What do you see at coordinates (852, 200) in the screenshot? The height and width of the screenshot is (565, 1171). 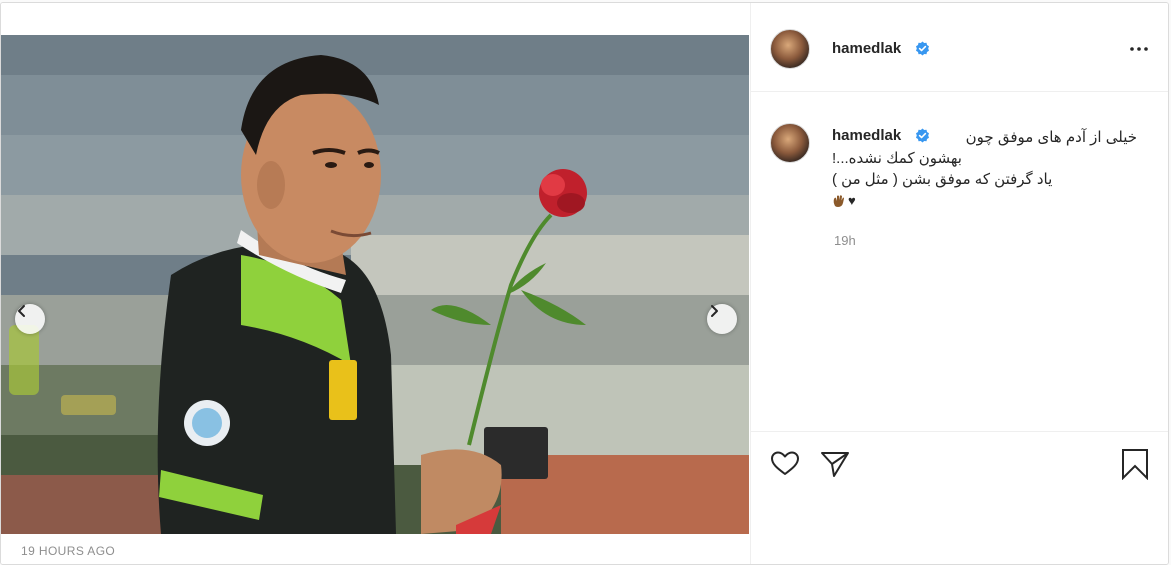 I see `black-heart-icon: ♥` at bounding box center [852, 200].